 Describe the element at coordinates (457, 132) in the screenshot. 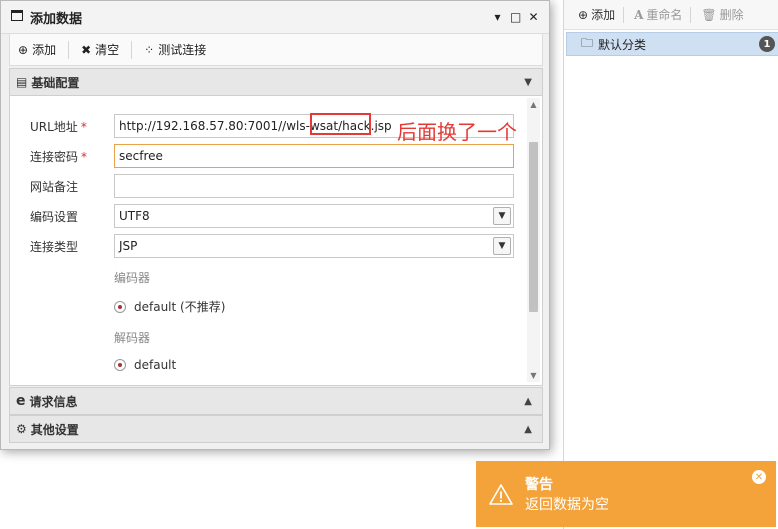

I see `annotation-text: 后面换了一个` at that location.